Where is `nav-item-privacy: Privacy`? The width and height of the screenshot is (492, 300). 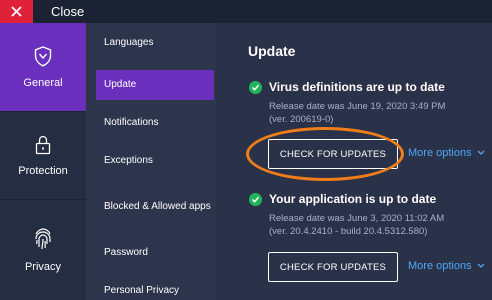
nav-item-privacy: Privacy is located at coordinates (43, 250).